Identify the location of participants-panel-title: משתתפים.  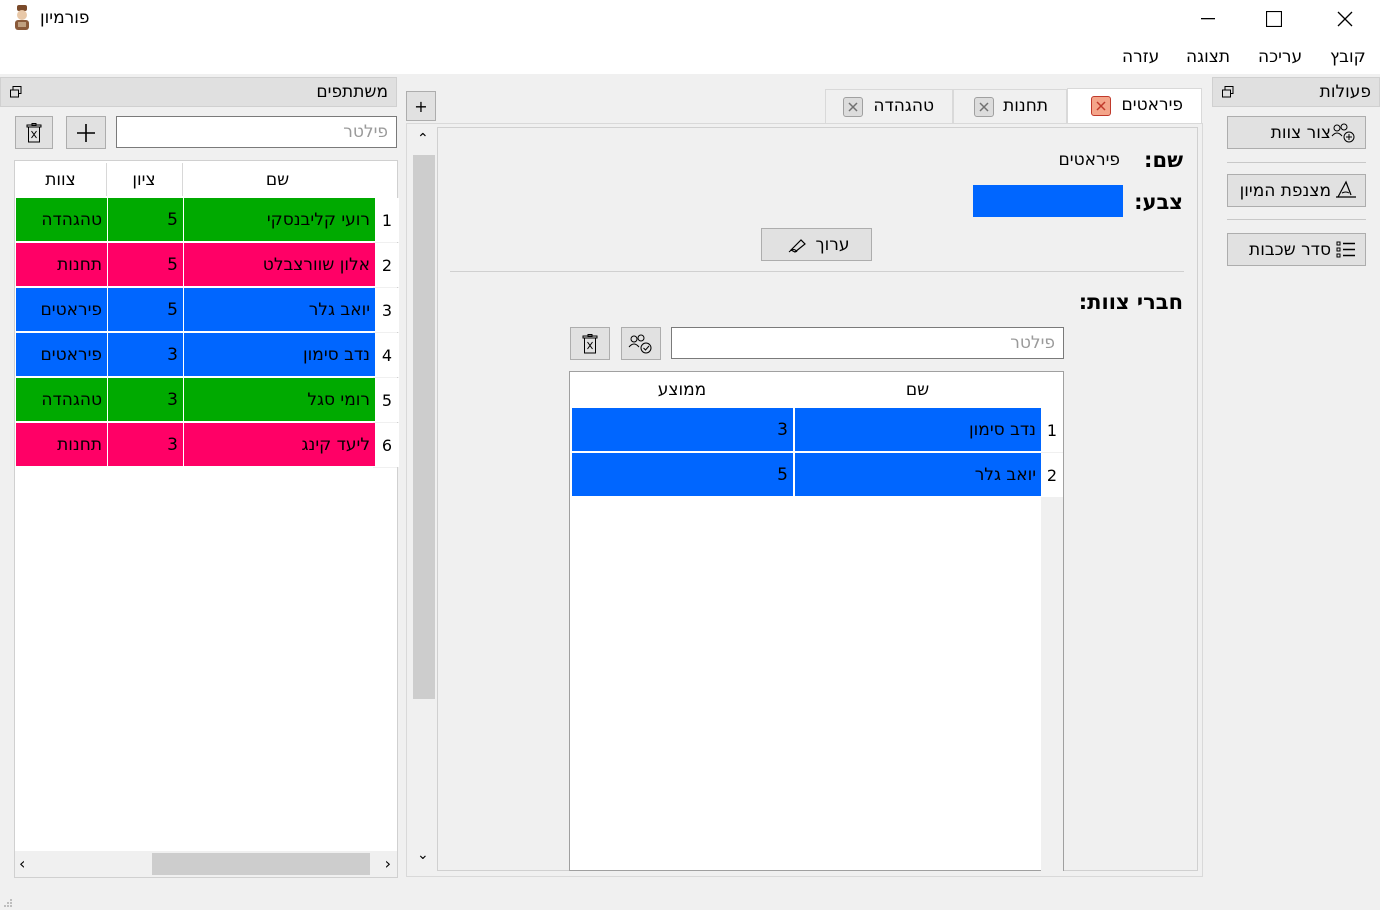
(352, 92).